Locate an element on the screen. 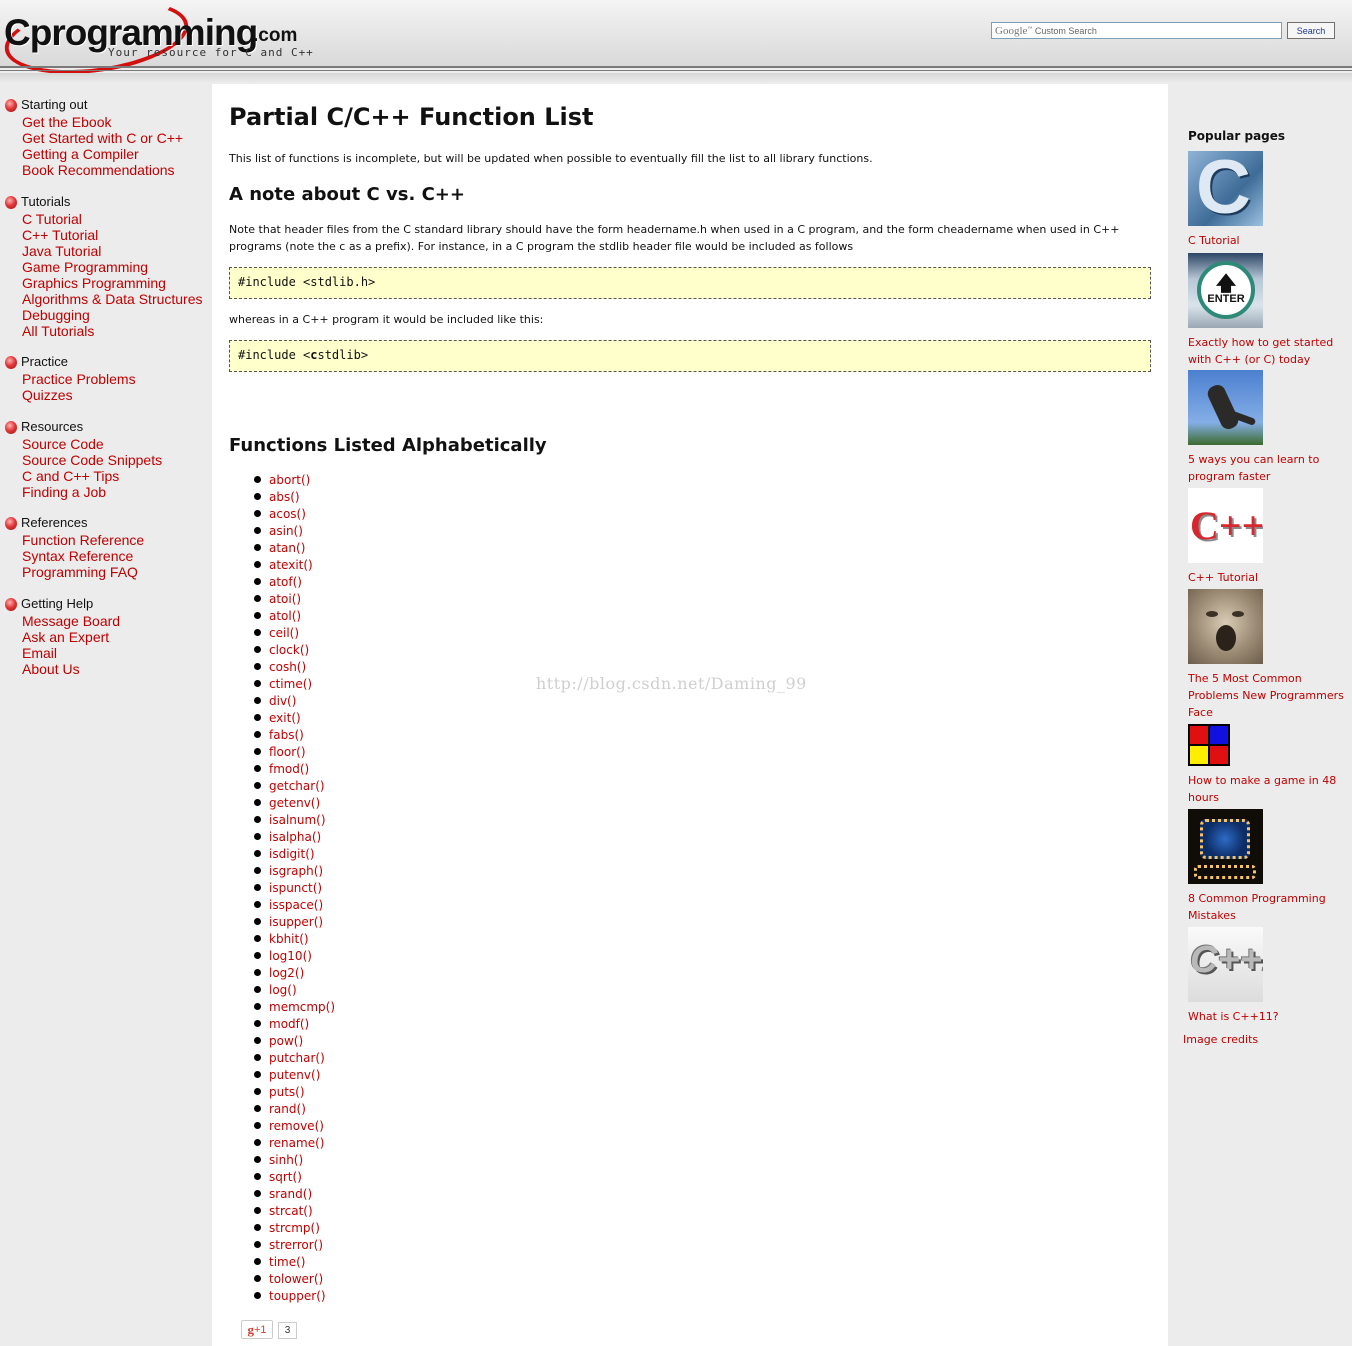 Image resolution: width=1352 pixels, height=1346 pixels. function-link: sqrt() is located at coordinates (285, 1177).